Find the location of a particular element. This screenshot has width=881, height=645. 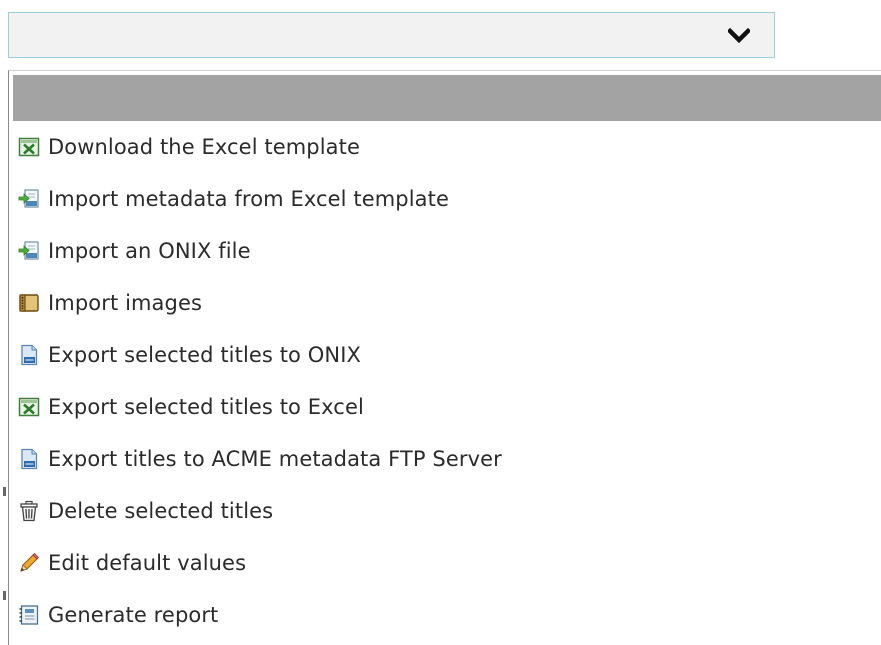

menu-item-export-selected-onix: Export selected titles to ONIX is located at coordinates (445, 355).